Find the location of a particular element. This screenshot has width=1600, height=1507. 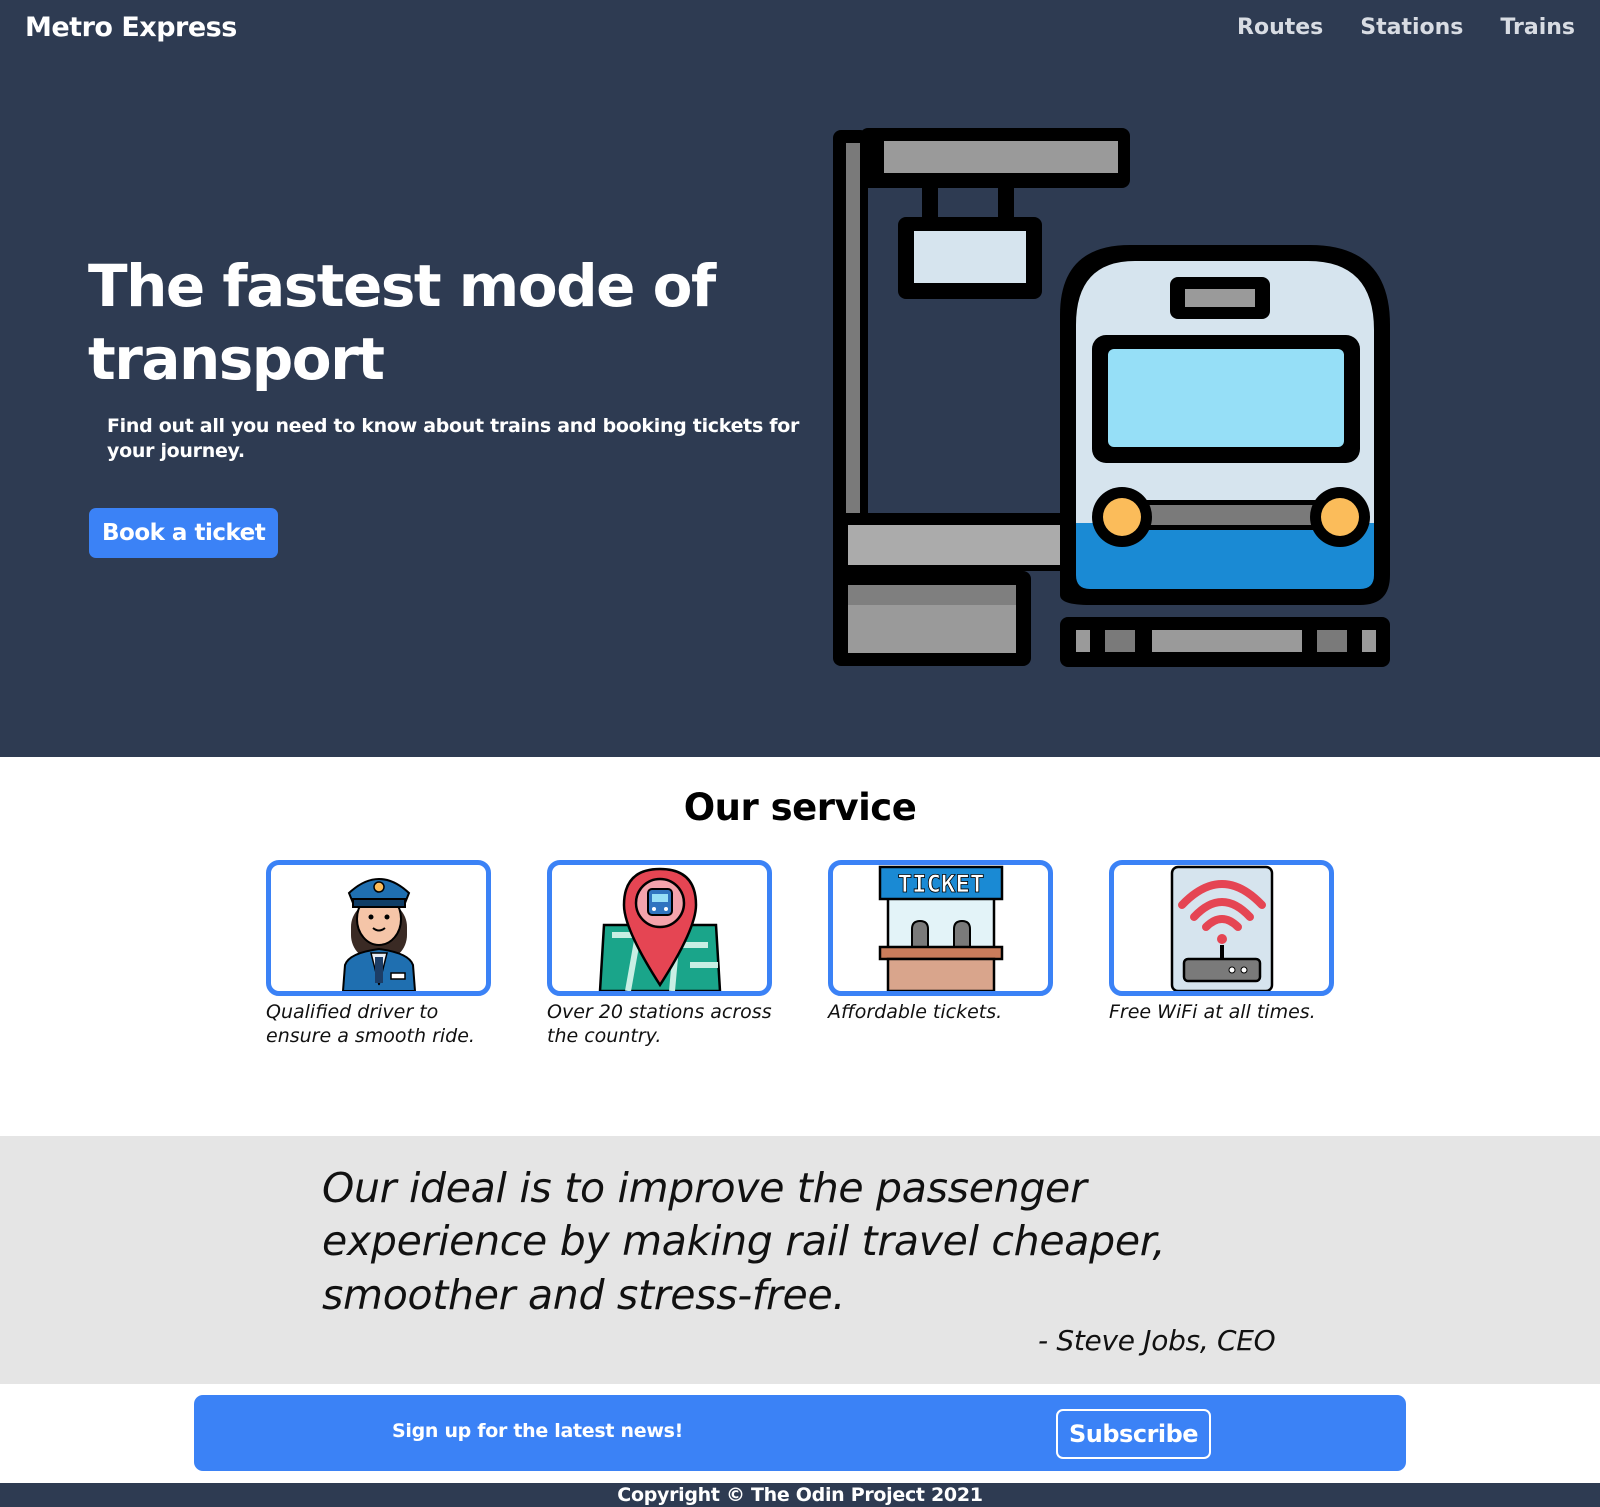

signup-banner: Sign up for the latest news! Subscribe is located at coordinates (800, 1433).